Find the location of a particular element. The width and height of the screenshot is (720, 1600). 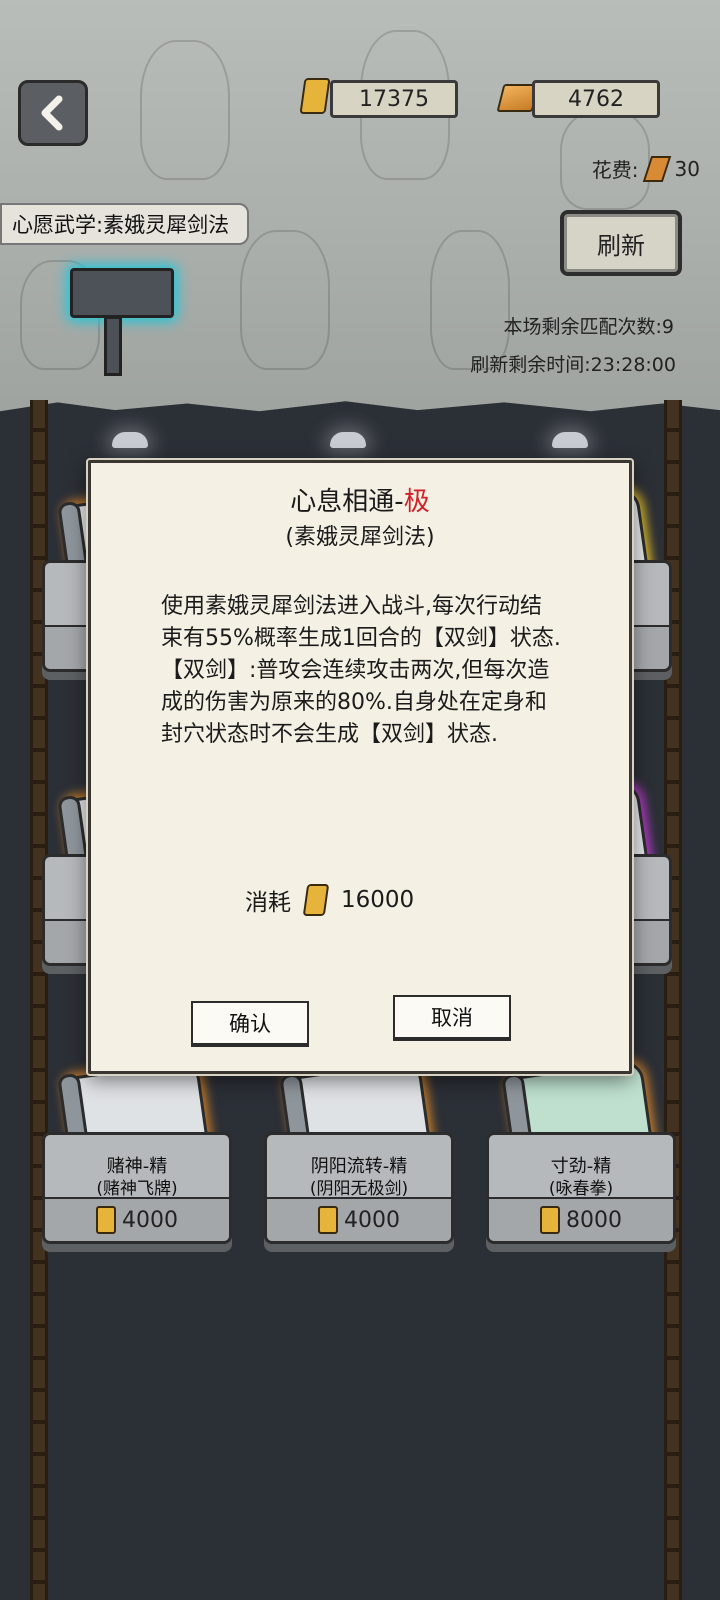

scroll-currency-icon is located at coordinates (316, 900).